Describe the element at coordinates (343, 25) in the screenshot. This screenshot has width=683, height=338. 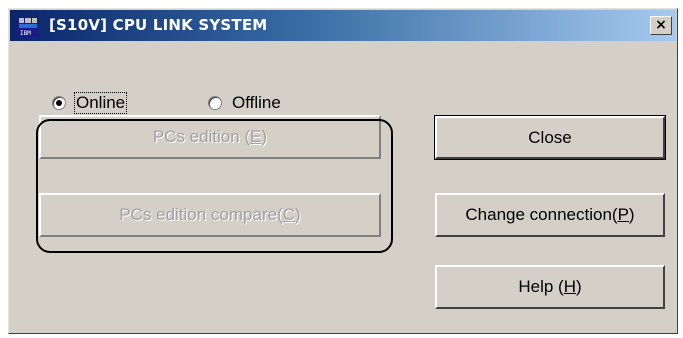
I see `title-bar: IBM [S10V] CPU LINK SYSTEM ×` at that location.